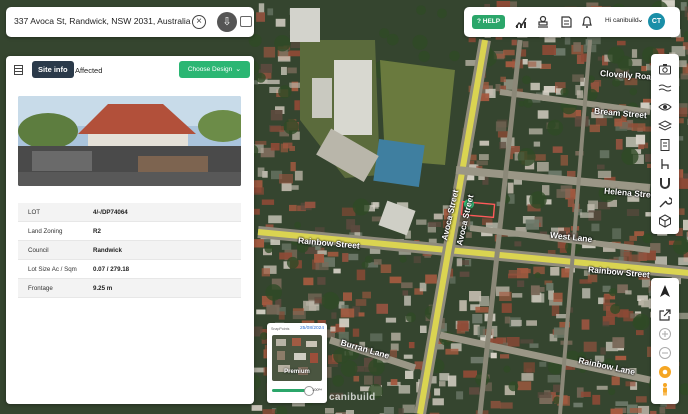 This screenshot has width=688, height=414. What do you see at coordinates (622, 20) in the screenshot?
I see `user-greeting: Hi canibuild` at bounding box center [622, 20].